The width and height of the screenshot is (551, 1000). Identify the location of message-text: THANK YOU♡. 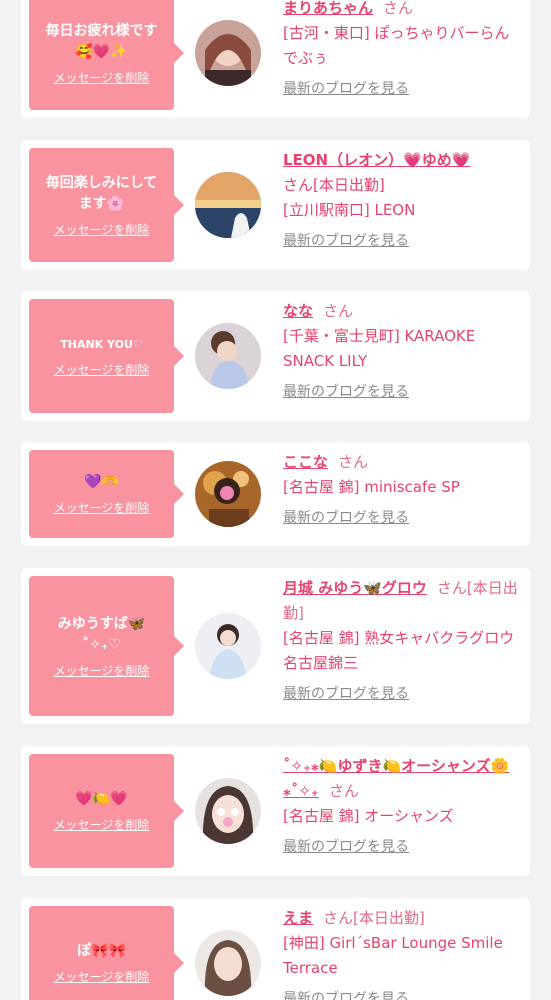
(101, 344).